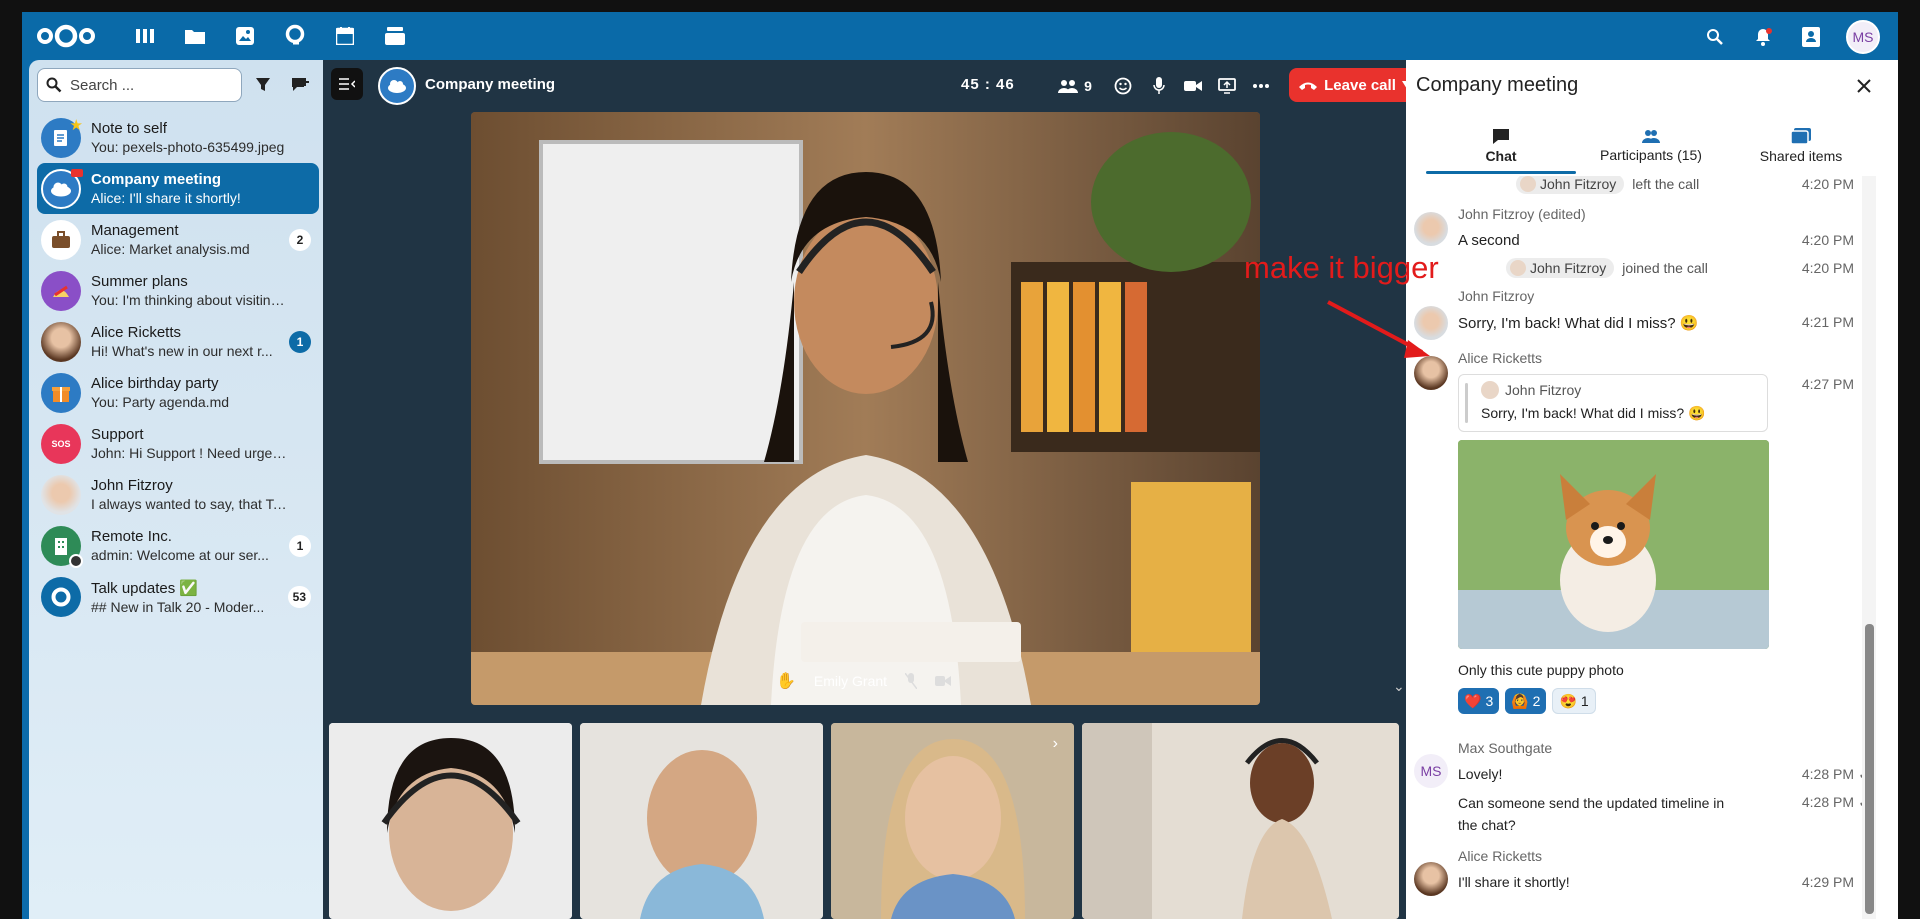  Describe the element at coordinates (490, 84) in the screenshot. I see `call-title: Company meeting` at that location.